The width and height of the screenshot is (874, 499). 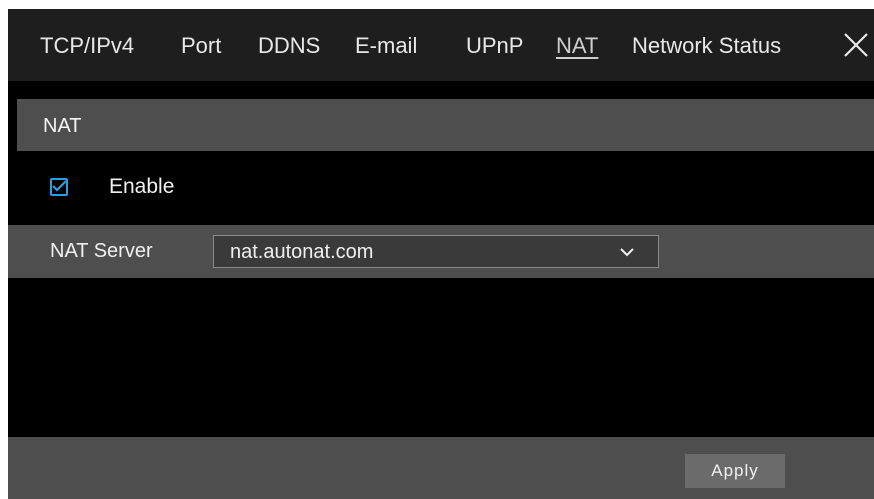 I want to click on tab-tcp-ipv4: TCP/IPv4, so click(x=87, y=46).